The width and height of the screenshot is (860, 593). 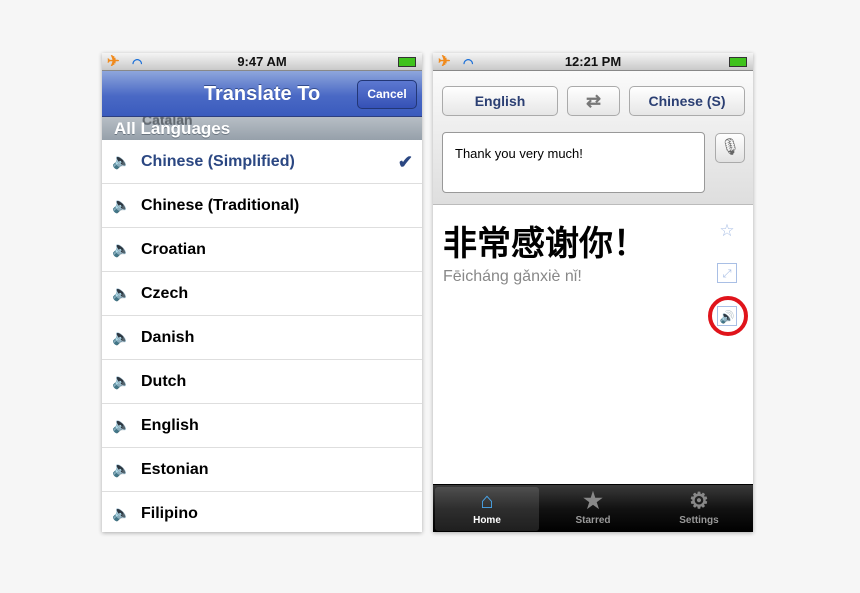 What do you see at coordinates (727, 231) in the screenshot?
I see `star-icon: ☆` at bounding box center [727, 231].